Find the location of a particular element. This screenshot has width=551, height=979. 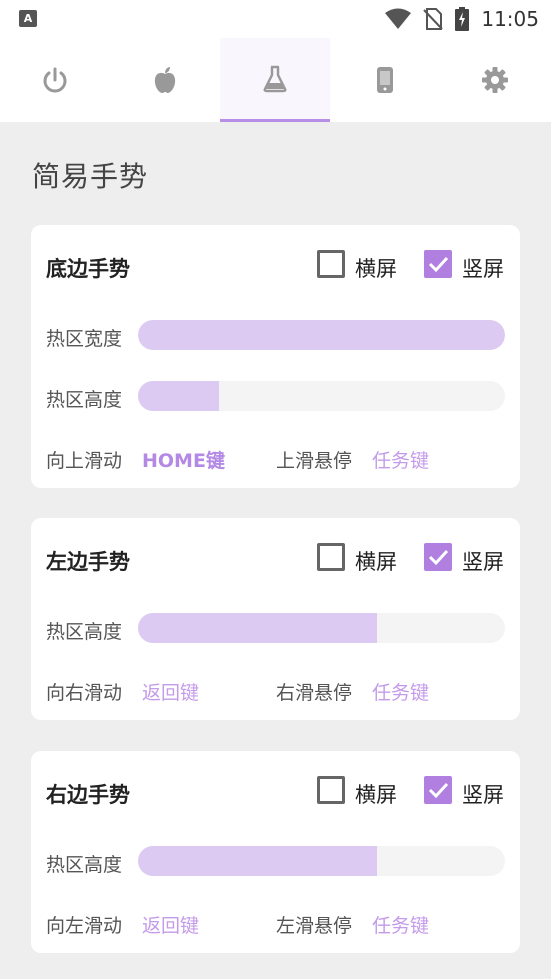

card-title: 左边手势 is located at coordinates (88, 562).